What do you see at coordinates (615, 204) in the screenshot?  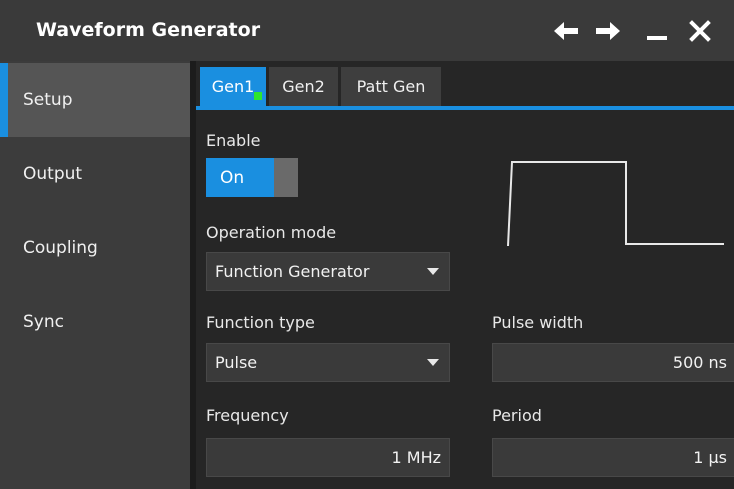 I see `pulse-waveform-preview` at bounding box center [615, 204].